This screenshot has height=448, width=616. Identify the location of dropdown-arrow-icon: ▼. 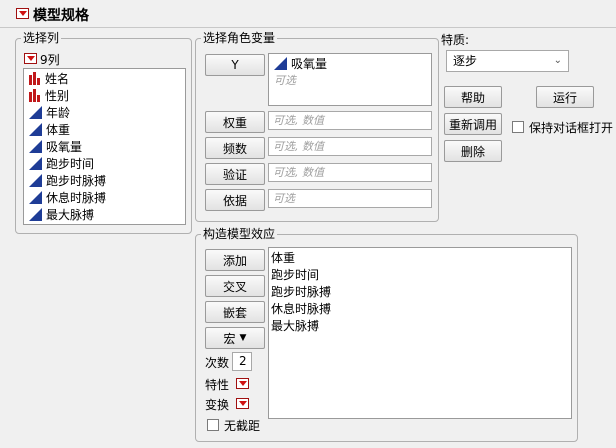
(243, 338).